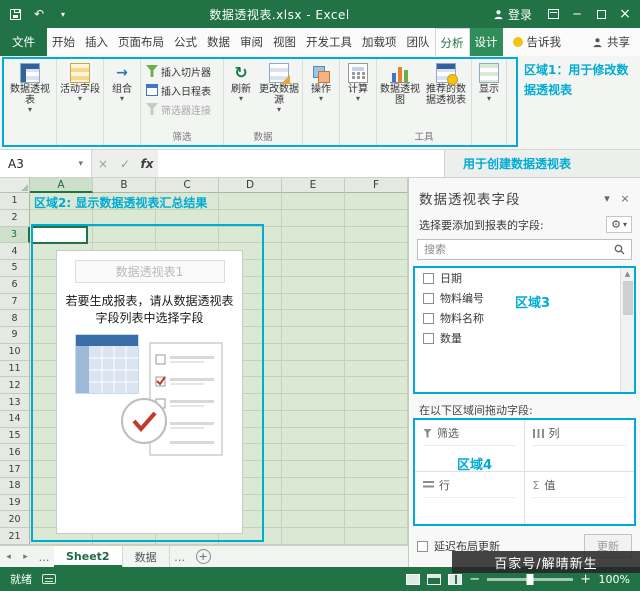 Image resolution: width=640 pixels, height=591 pixels. Describe the element at coordinates (627, 330) in the screenshot. I see `fields-scrollbar: ▲` at that location.